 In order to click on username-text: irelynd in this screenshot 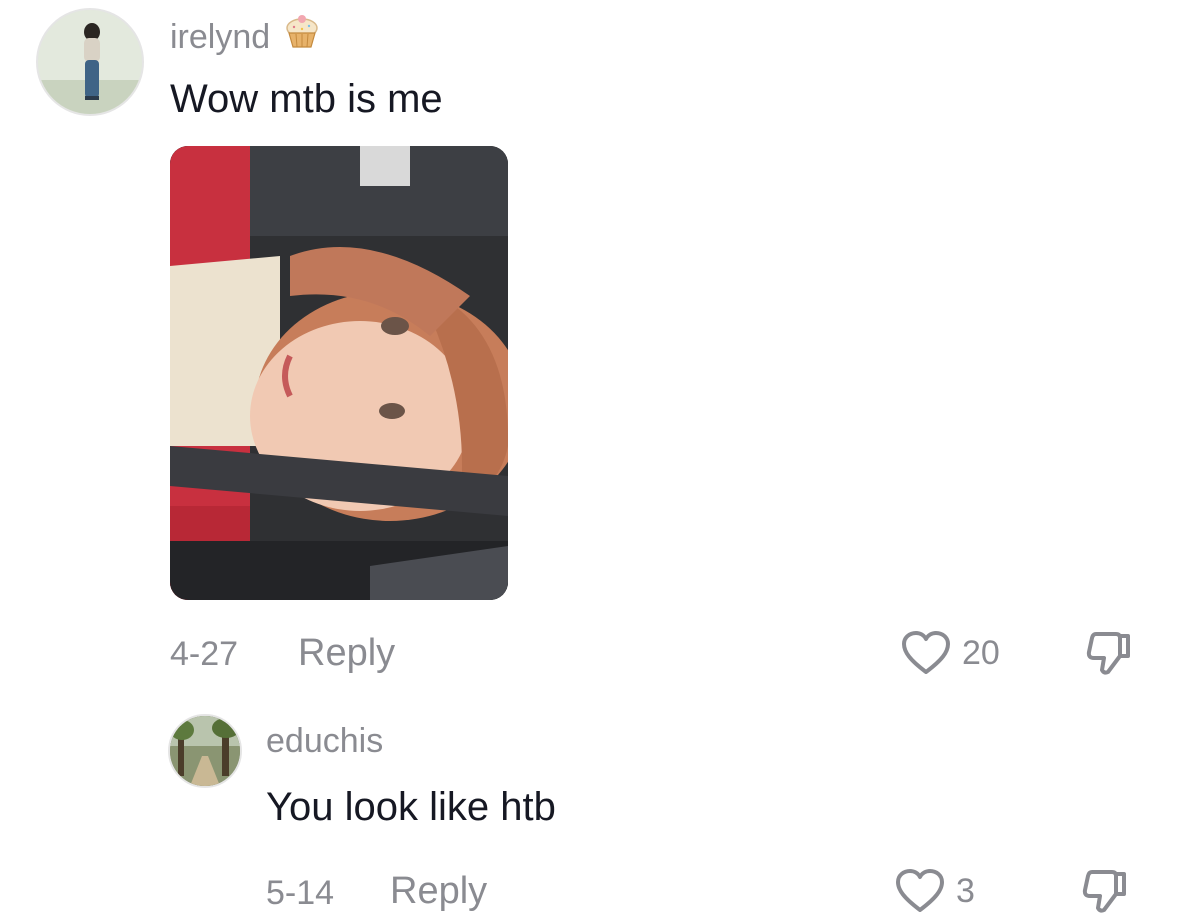, I will do `click(220, 37)`.